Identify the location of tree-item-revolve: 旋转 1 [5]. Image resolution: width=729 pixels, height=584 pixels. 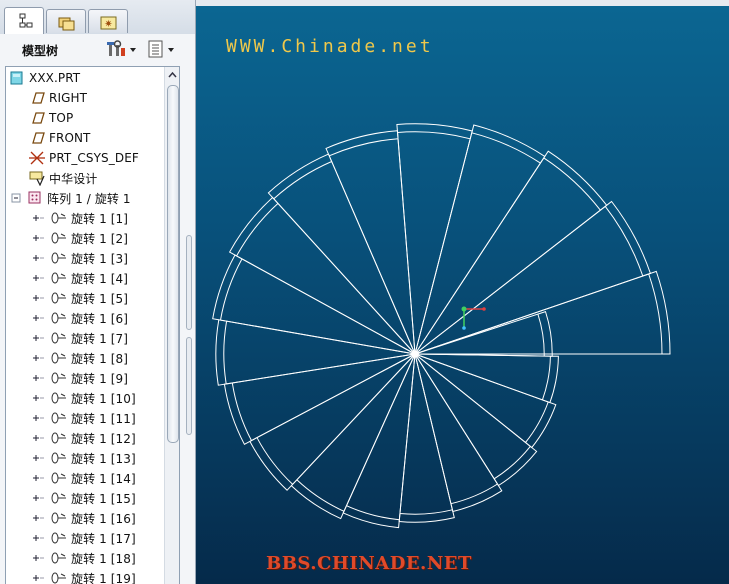
(79, 298).